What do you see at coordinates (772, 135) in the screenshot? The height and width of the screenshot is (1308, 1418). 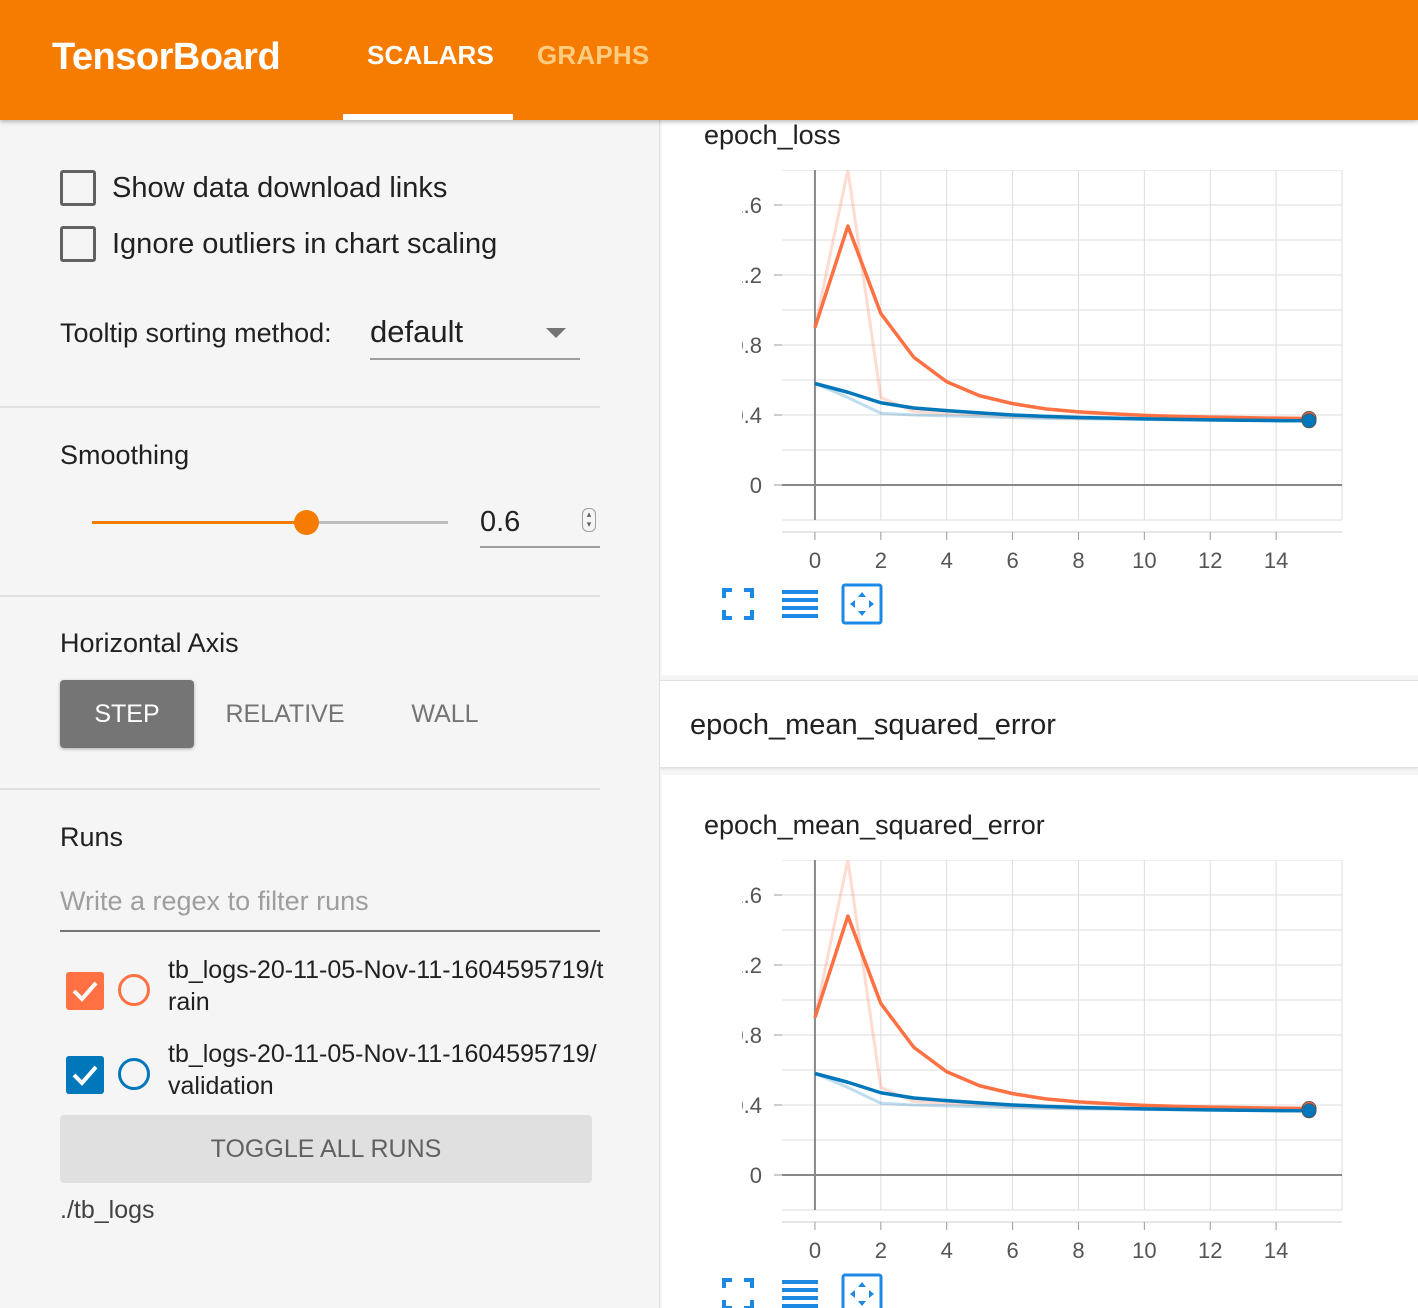 I see `chart-title: epoch_loss` at bounding box center [772, 135].